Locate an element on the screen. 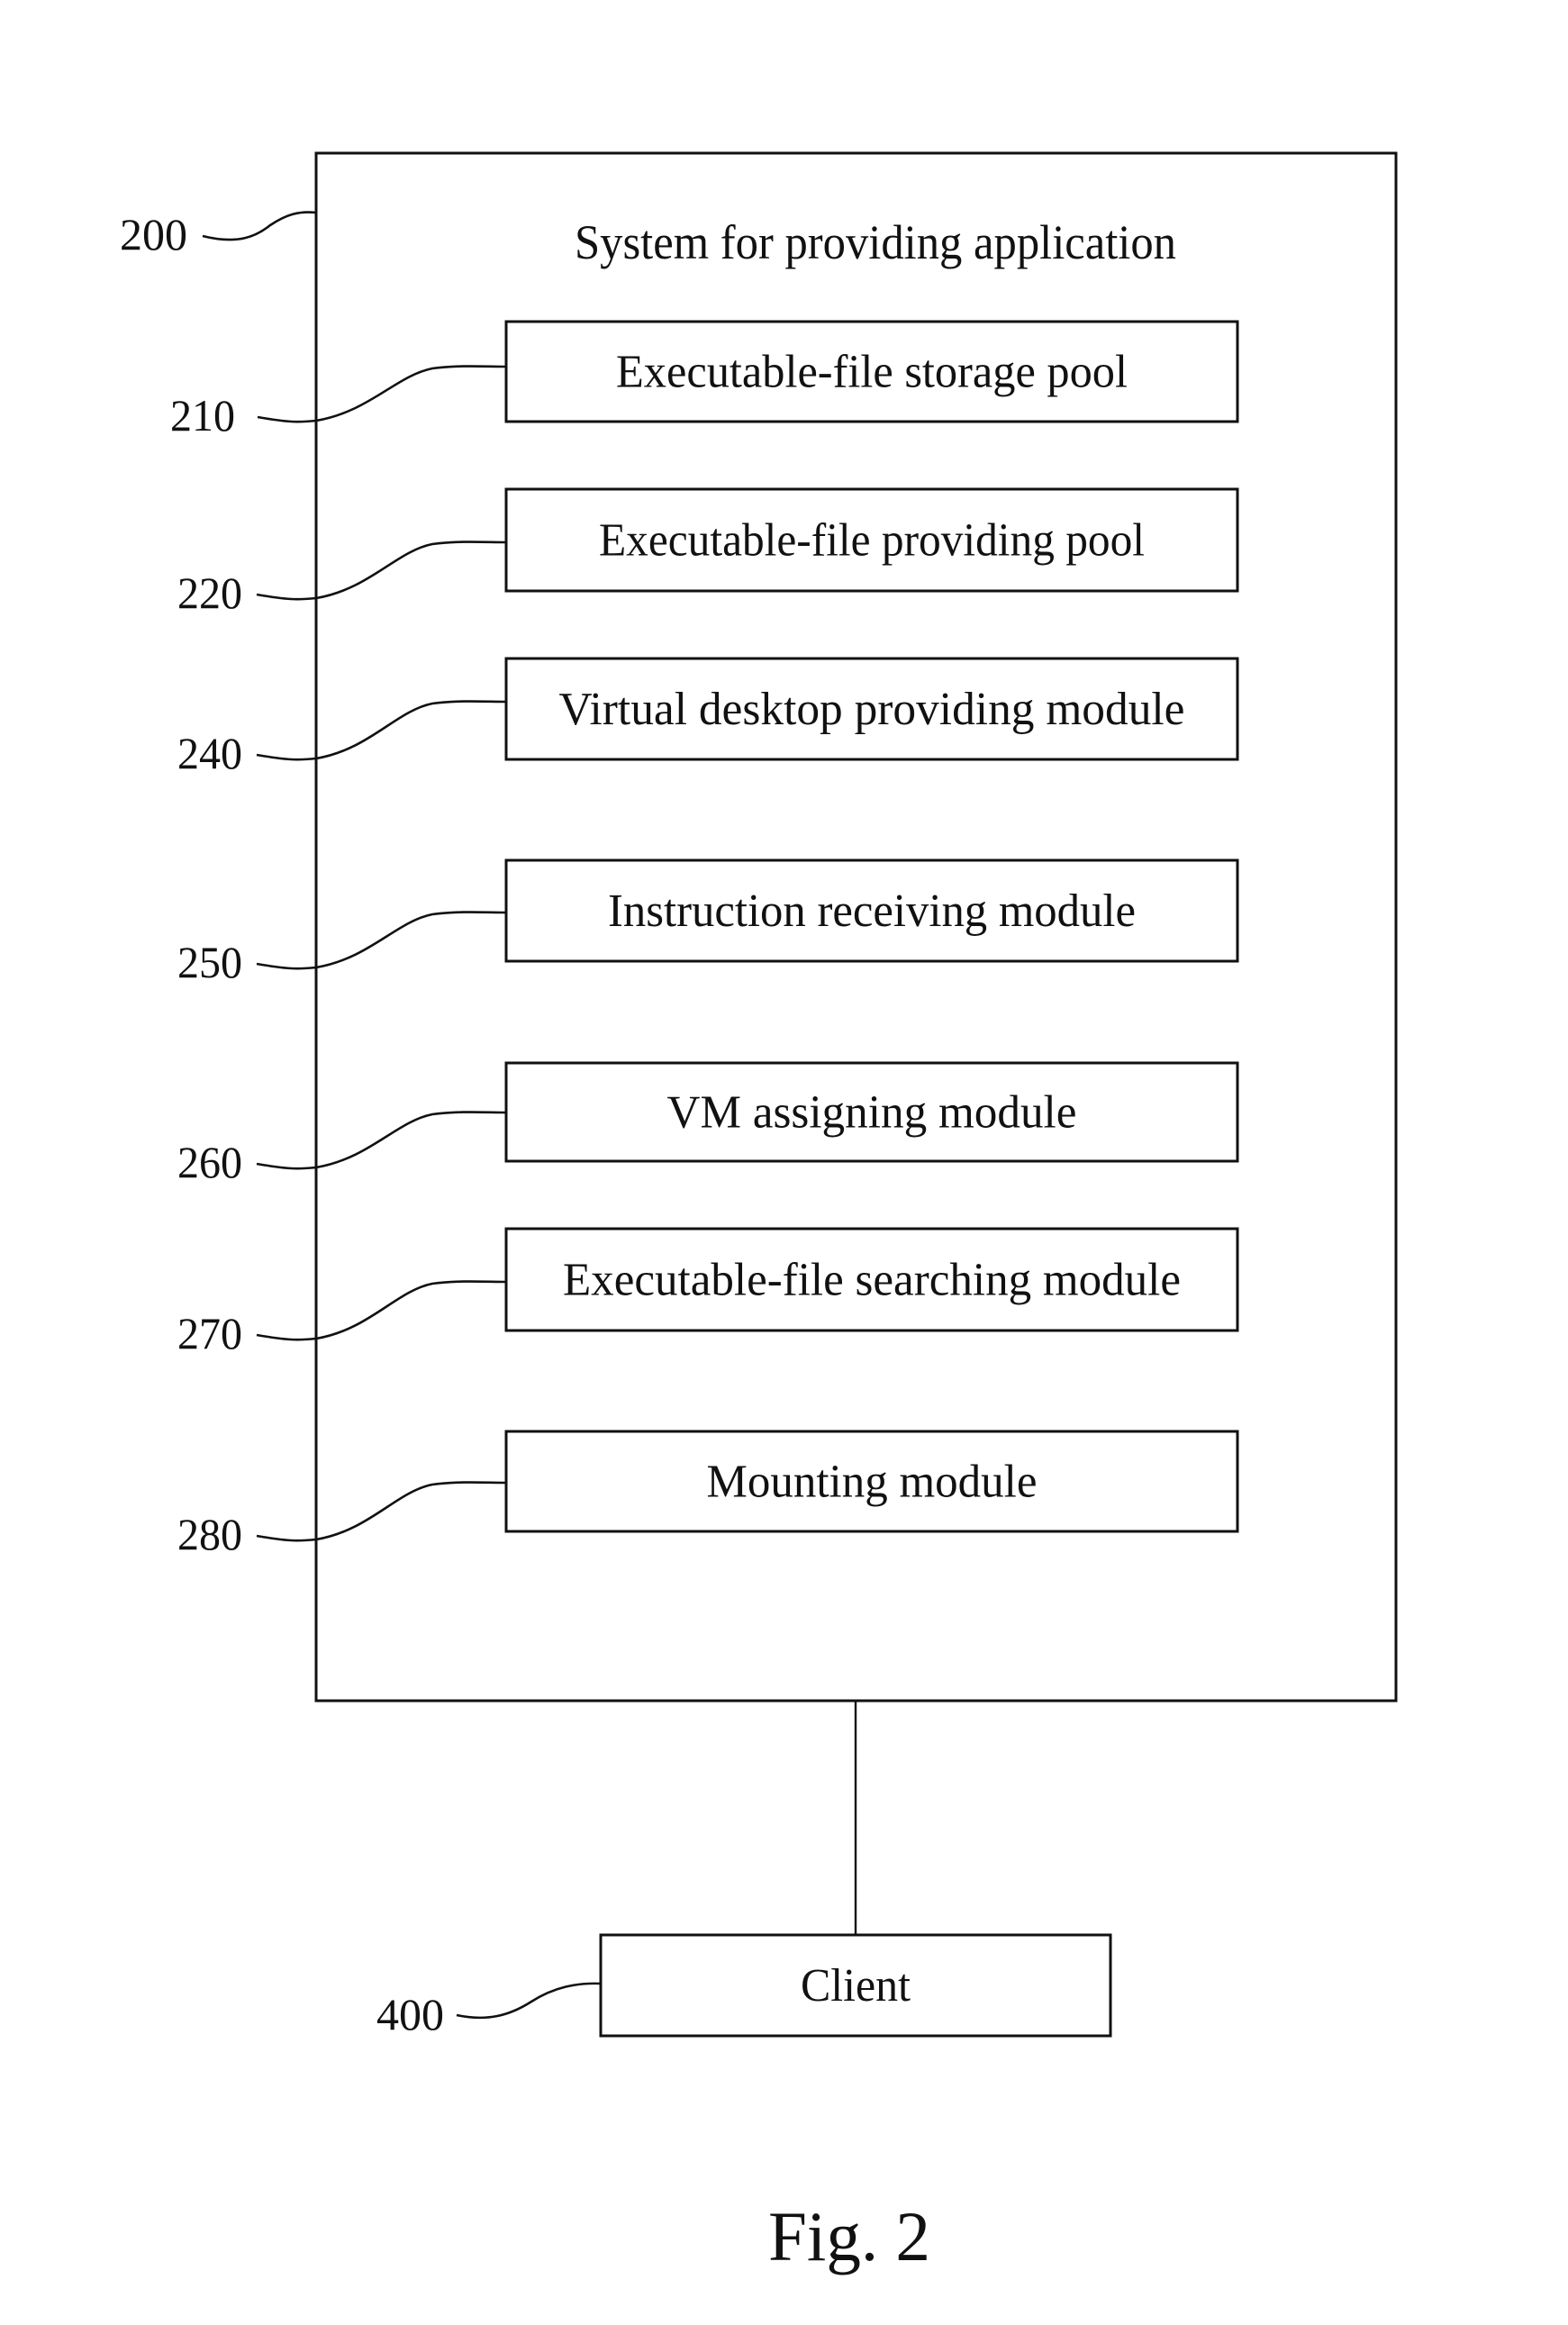 This screenshot has width=1568, height=2325. module-label: Instruction receiving module is located at coordinates (872, 911).